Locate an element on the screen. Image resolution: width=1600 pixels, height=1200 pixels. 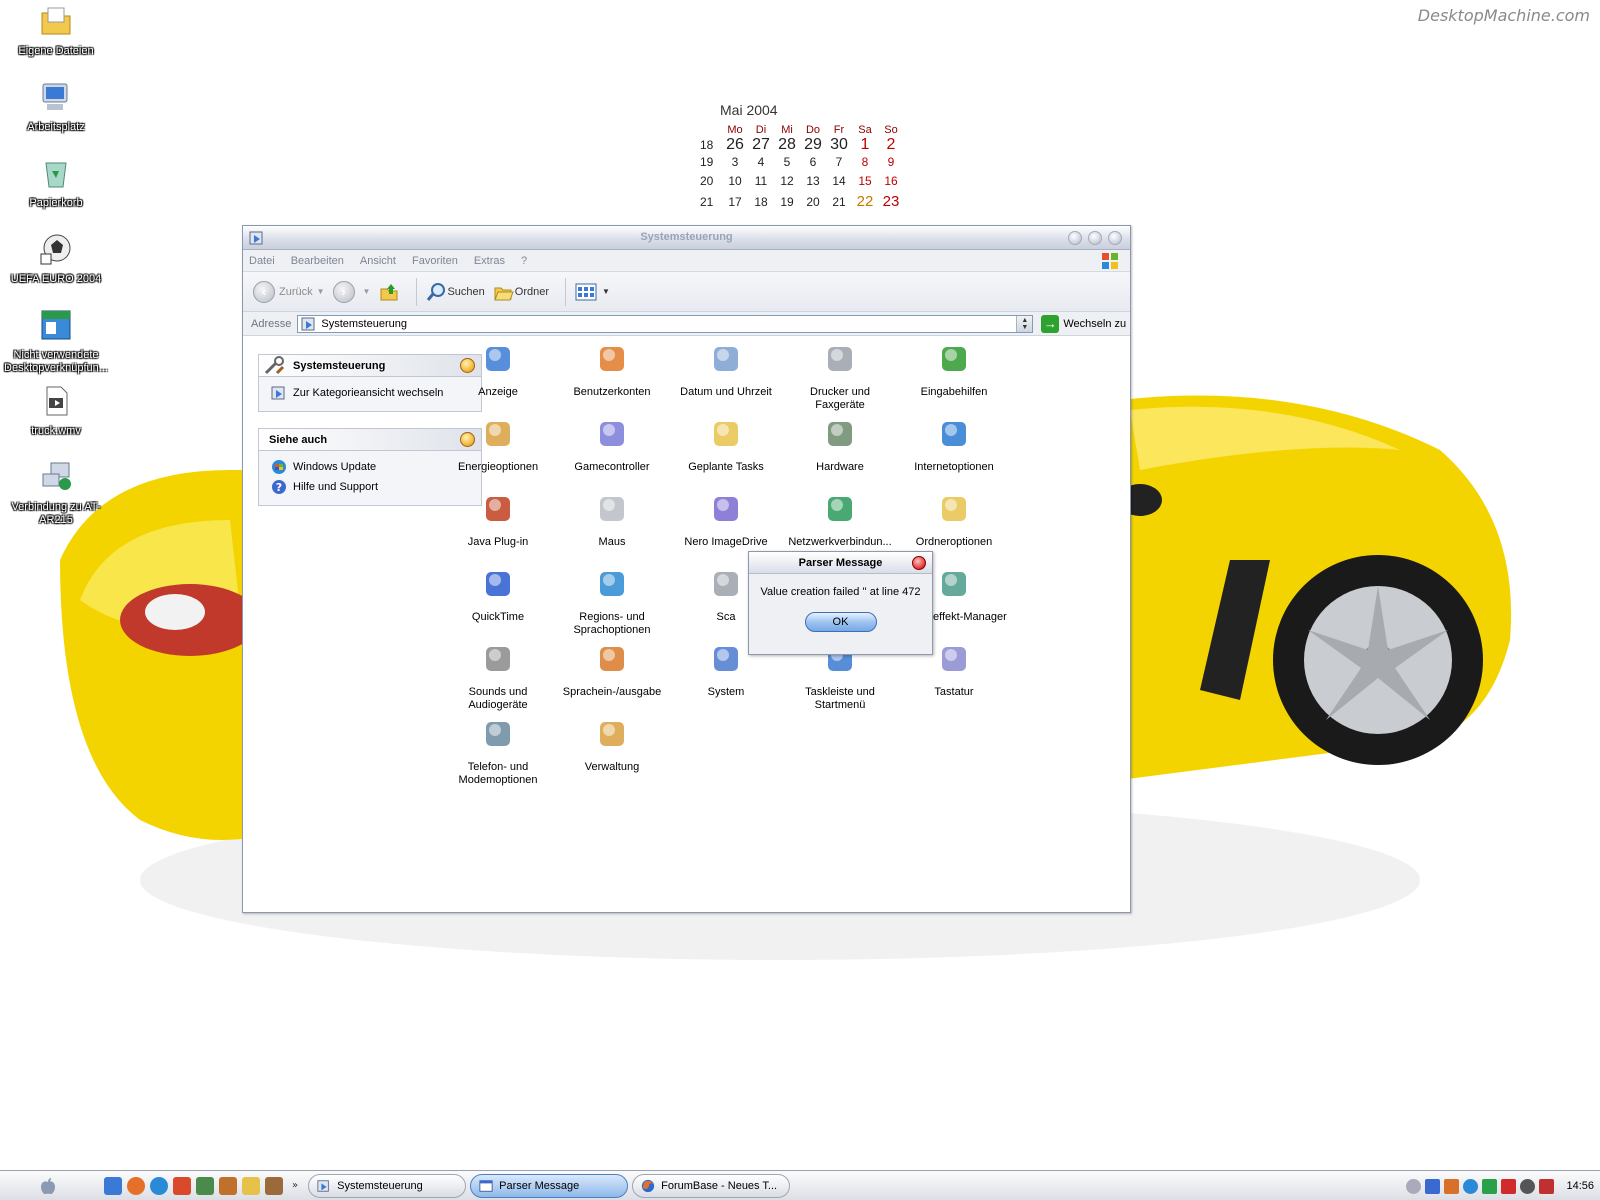
dialog-close-icon is located at coordinates (919, 563).